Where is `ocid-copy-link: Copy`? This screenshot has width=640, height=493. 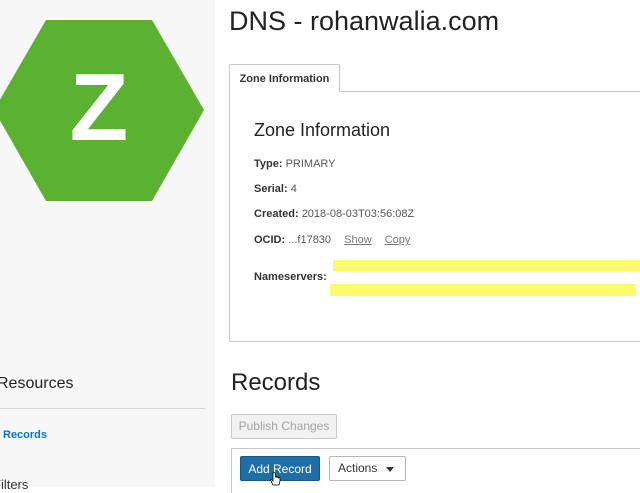 ocid-copy-link: Copy is located at coordinates (398, 240).